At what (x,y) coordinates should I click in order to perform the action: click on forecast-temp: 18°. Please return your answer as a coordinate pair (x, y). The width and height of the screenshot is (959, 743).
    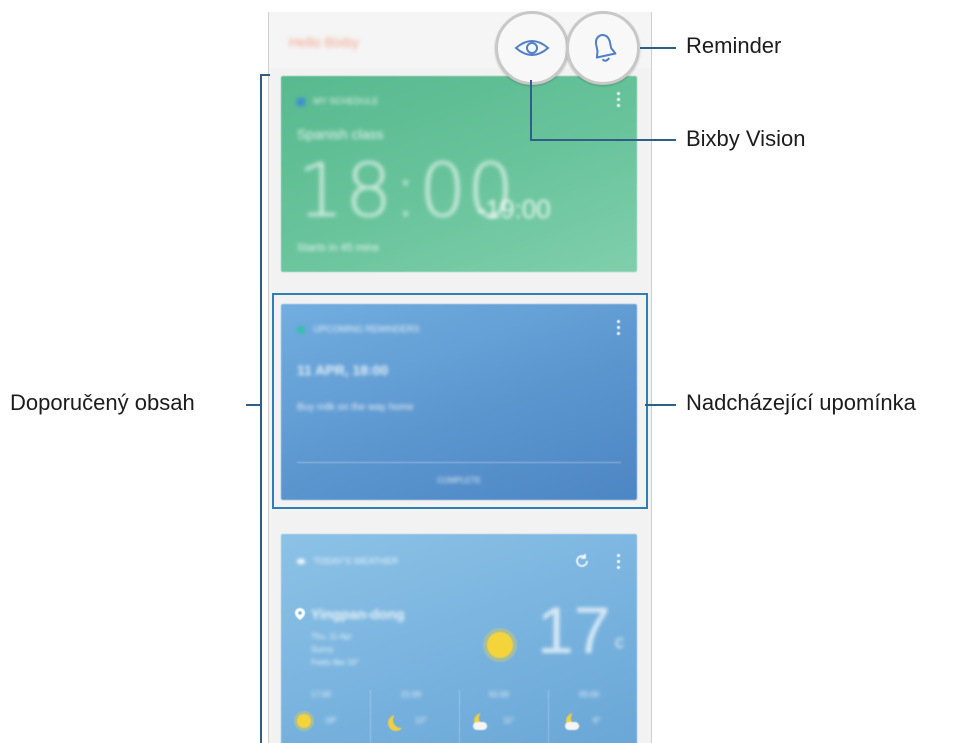
    Looking at the image, I should click on (331, 720).